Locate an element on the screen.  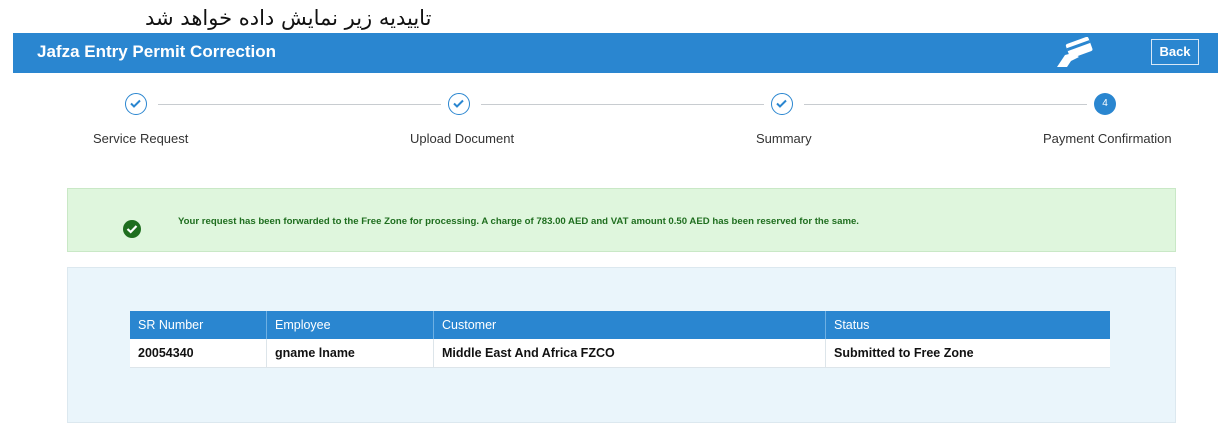
step-label-upload-document: Upload Document is located at coordinates (462, 138).